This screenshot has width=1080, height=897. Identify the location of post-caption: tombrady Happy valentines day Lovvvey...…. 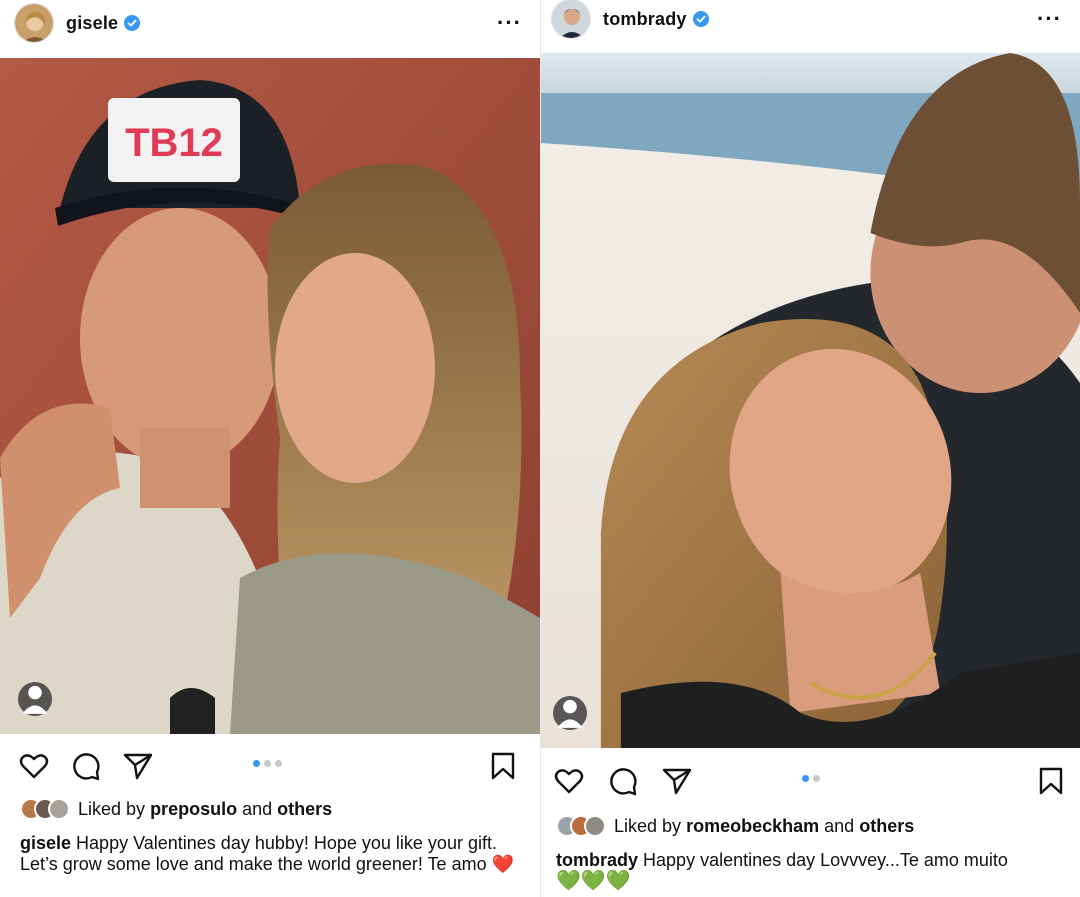
(811, 871).